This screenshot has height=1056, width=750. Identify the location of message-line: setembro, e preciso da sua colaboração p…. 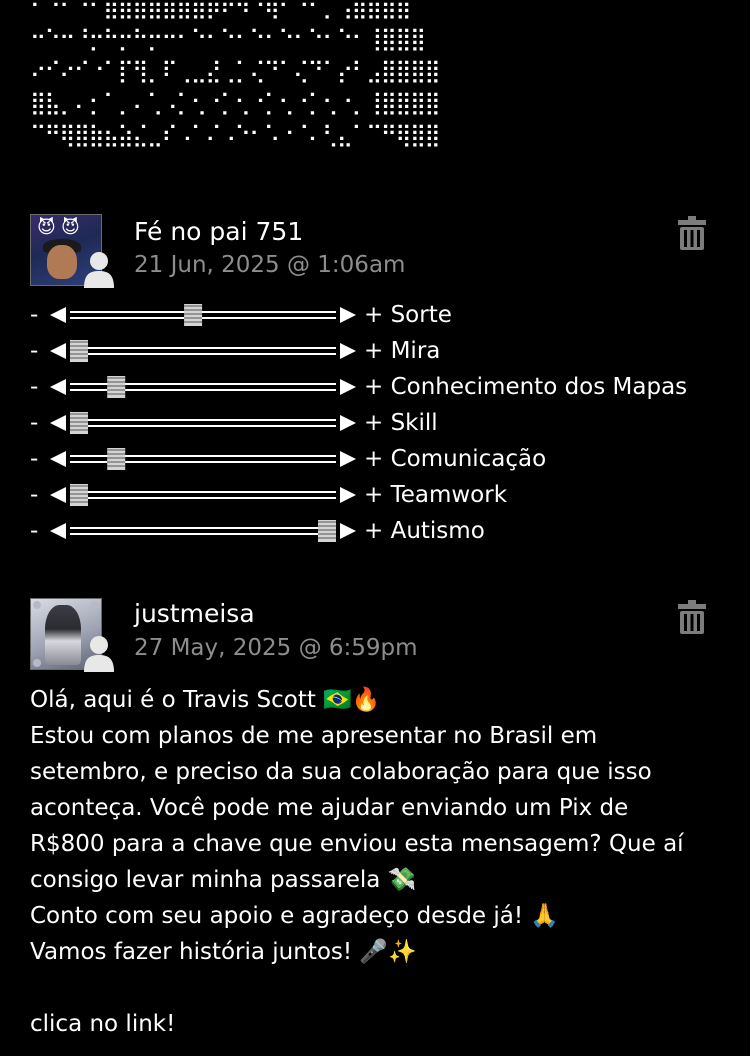
(341, 772).